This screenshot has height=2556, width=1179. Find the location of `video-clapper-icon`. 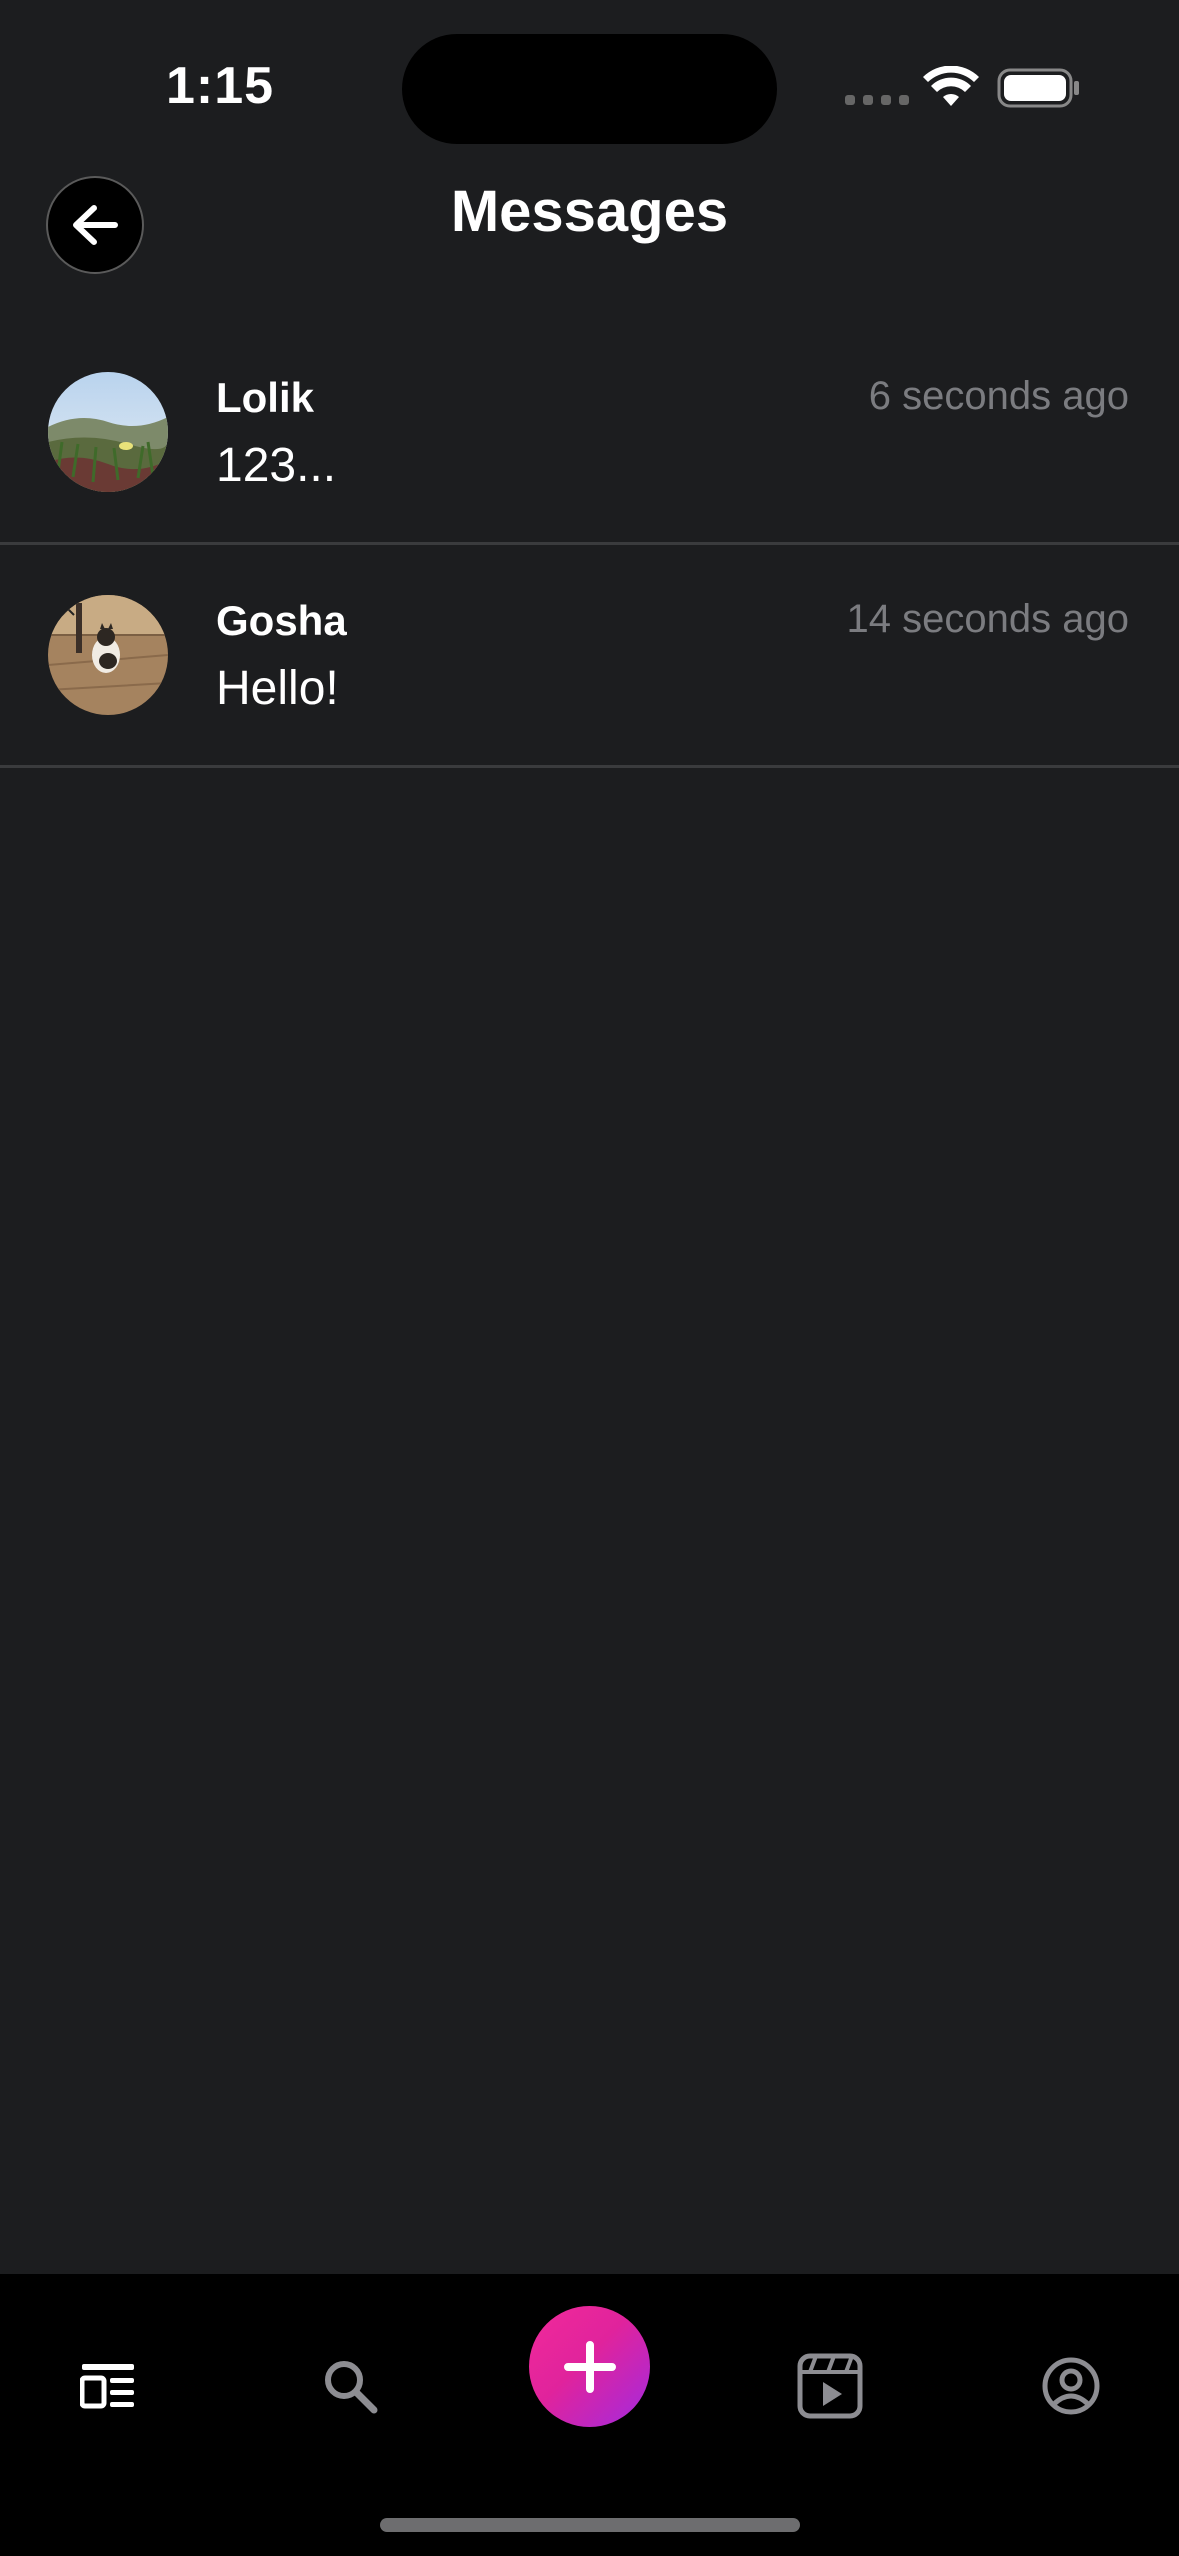

video-clapper-icon is located at coordinates (830, 2386).